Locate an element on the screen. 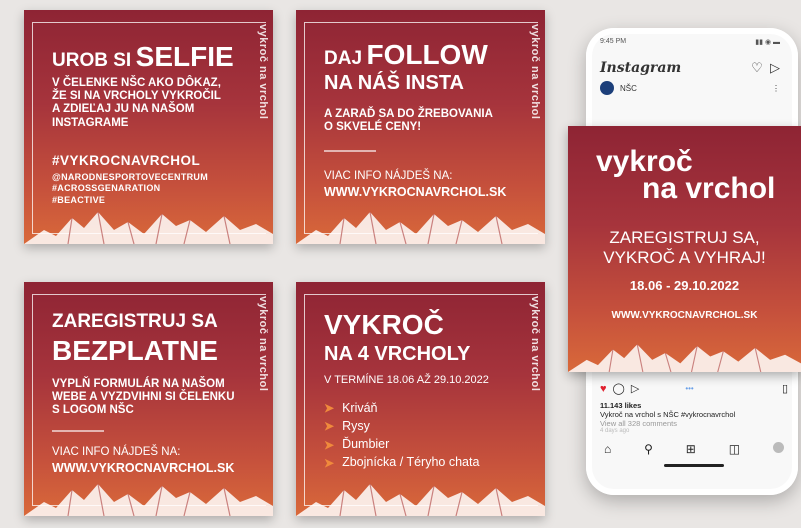  share-icon: ▷ is located at coordinates (635, 388).